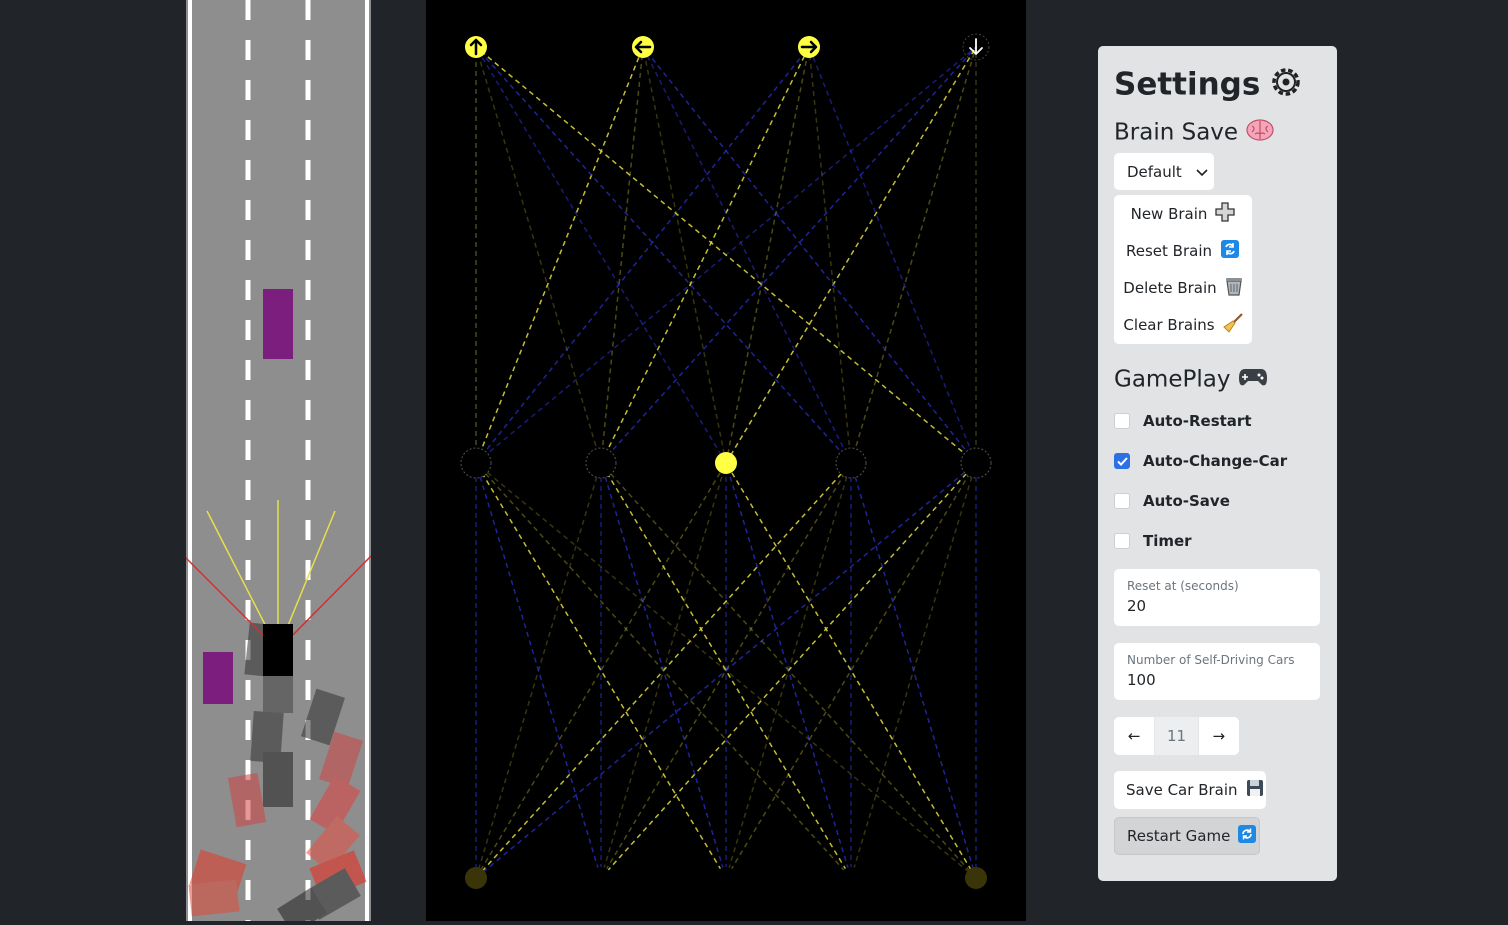  Describe the element at coordinates (1172, 501) in the screenshot. I see `auto-save-option: Auto-Save` at that location.